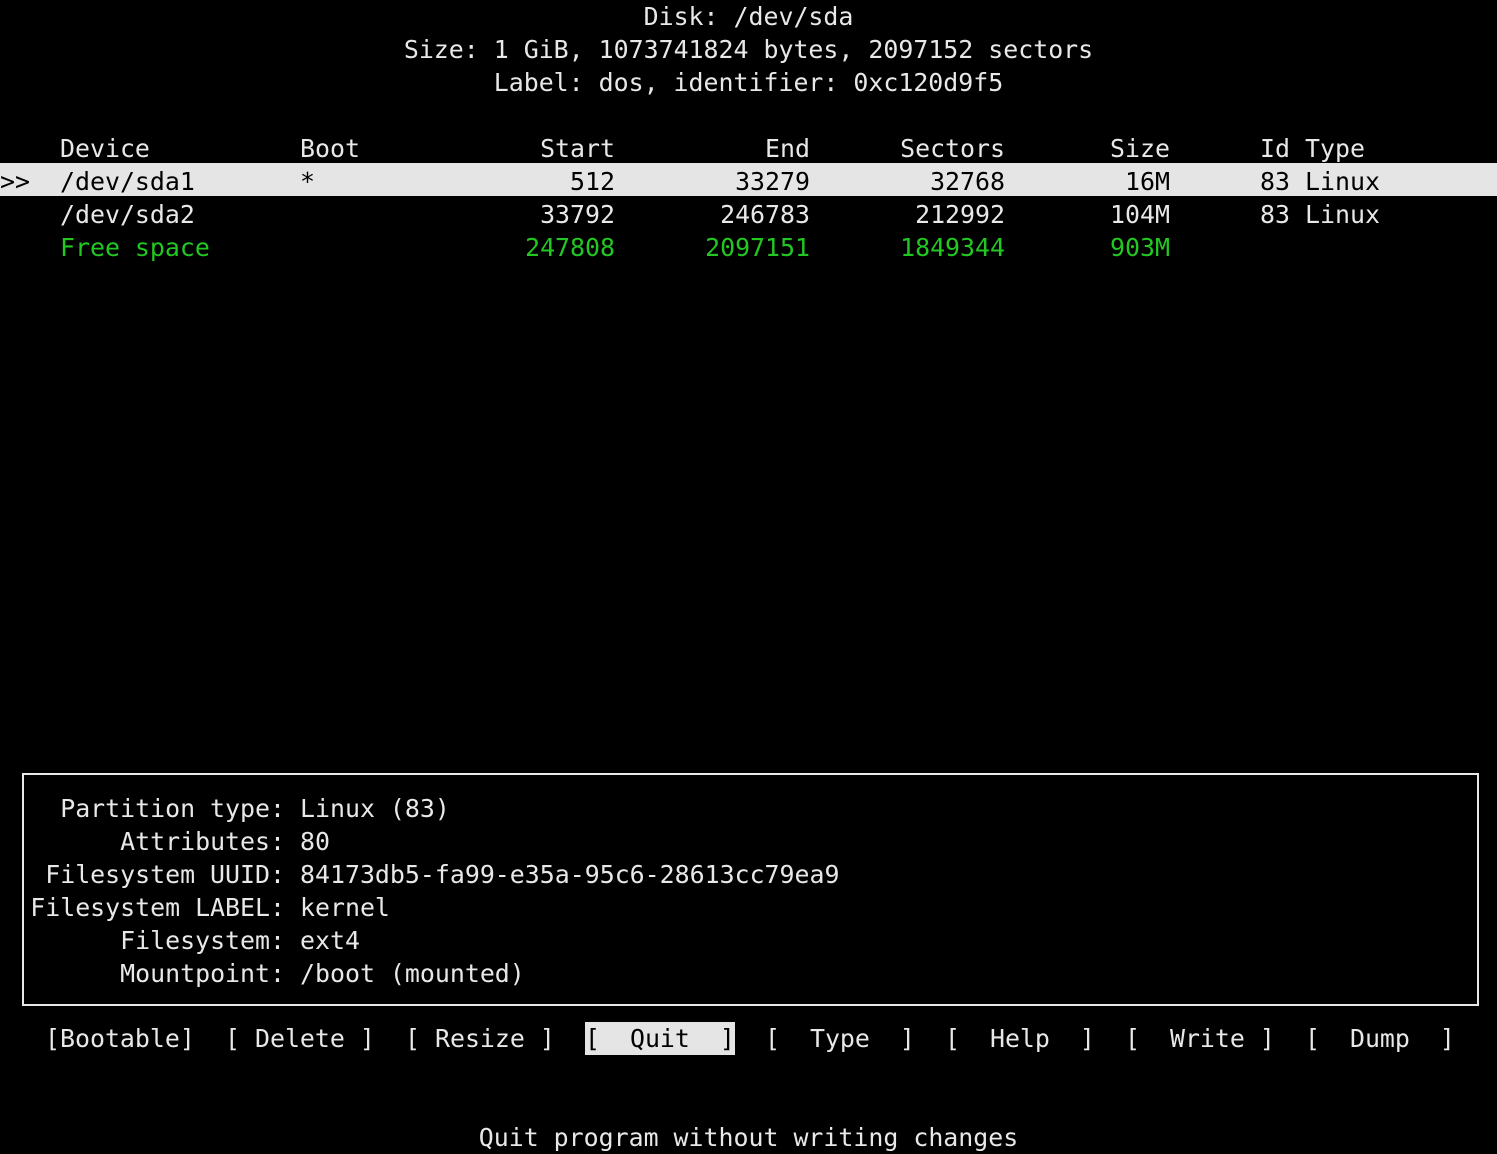 The height and width of the screenshot is (1154, 1497). Describe the element at coordinates (157, 907) in the screenshot. I see `detail-label: Filesystem LABEL:` at that location.